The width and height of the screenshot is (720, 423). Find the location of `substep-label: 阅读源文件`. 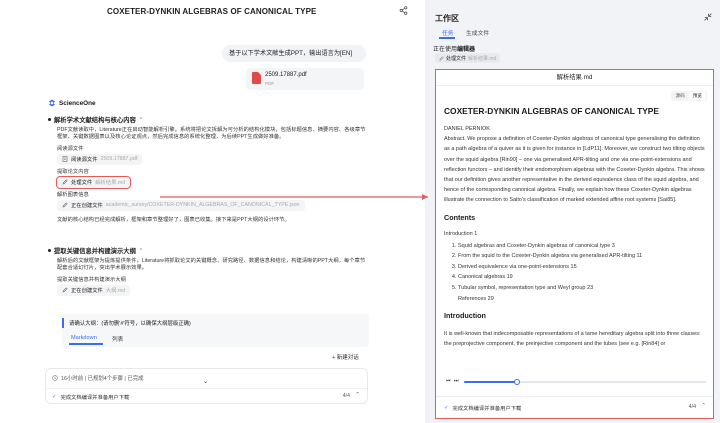

substep-label: 阅读源文件 is located at coordinates (70, 148).